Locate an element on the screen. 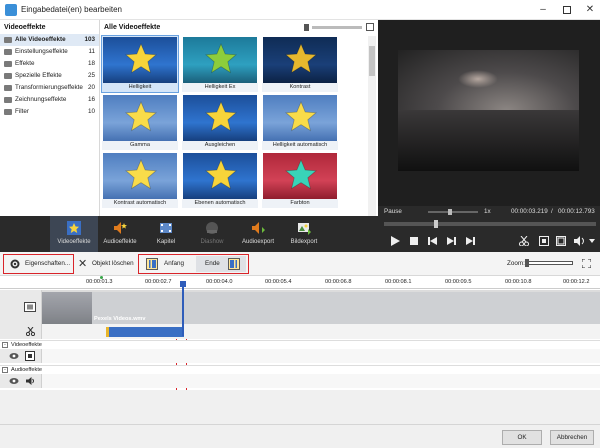  category-count: 20 is located at coordinates (91, 87).